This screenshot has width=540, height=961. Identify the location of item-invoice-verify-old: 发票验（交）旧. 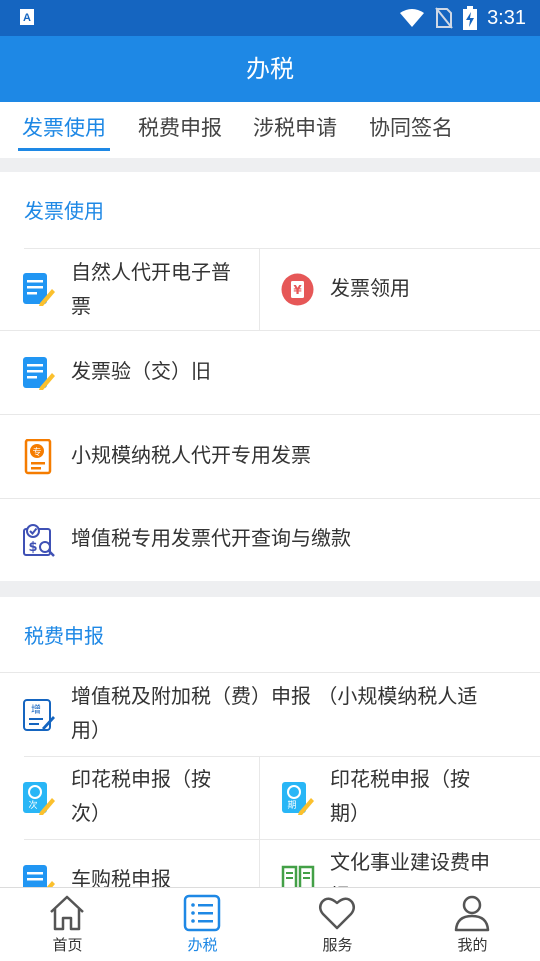
(270, 372).